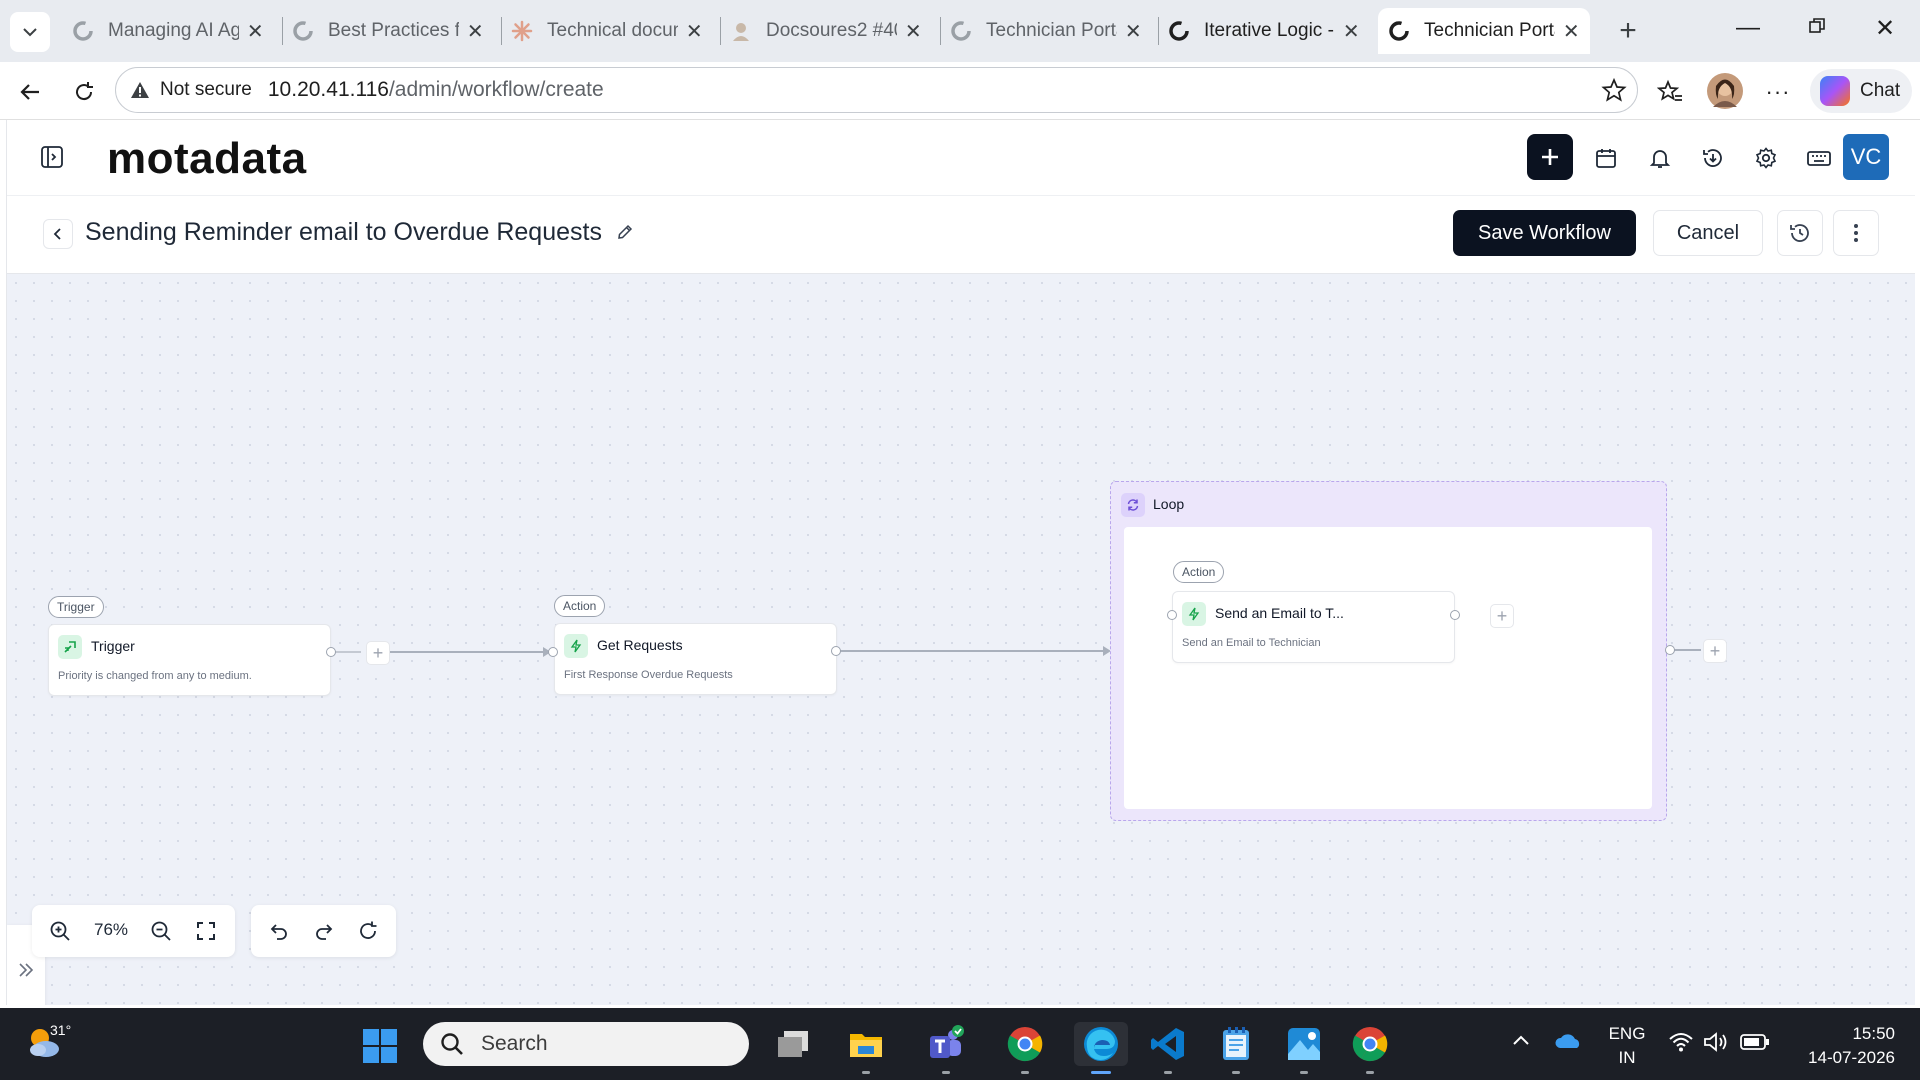  I want to click on edit-title-icon, so click(625, 234).